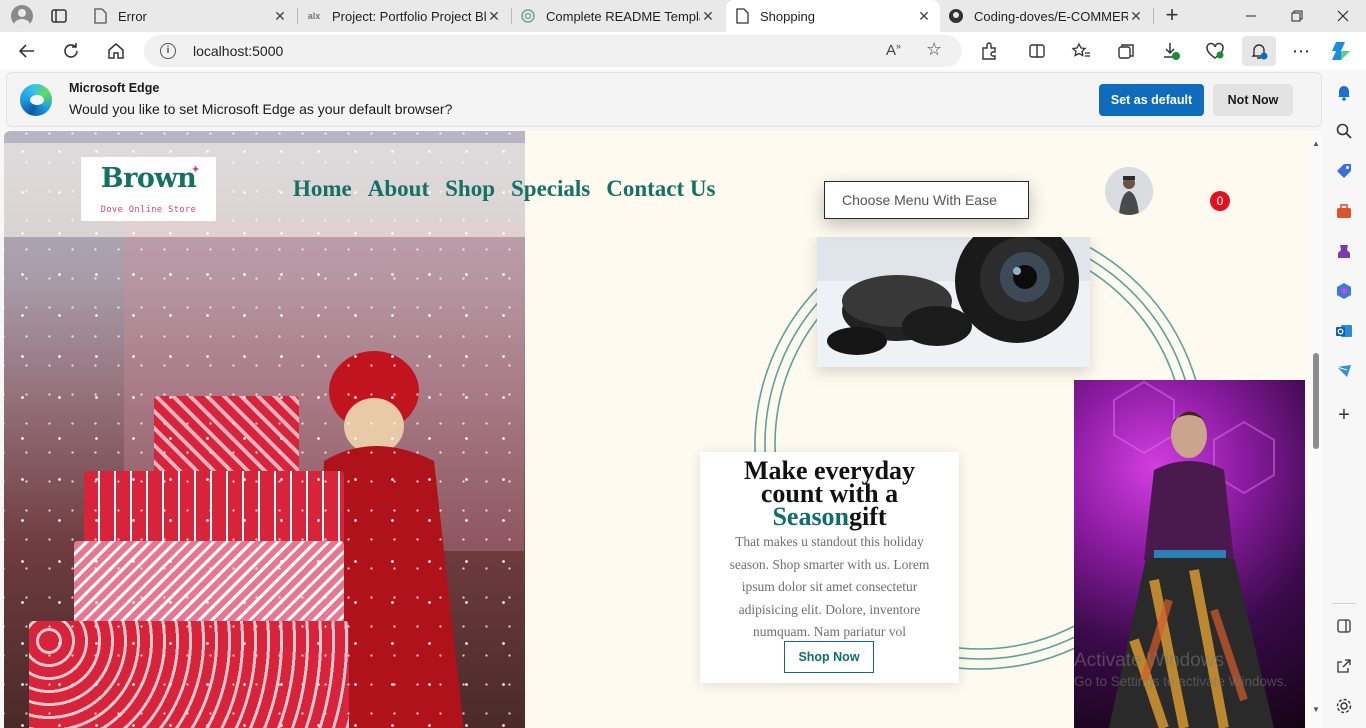 The height and width of the screenshot is (728, 1366). Describe the element at coordinates (1153, 16) in the screenshot. I see `tab-divider` at that location.